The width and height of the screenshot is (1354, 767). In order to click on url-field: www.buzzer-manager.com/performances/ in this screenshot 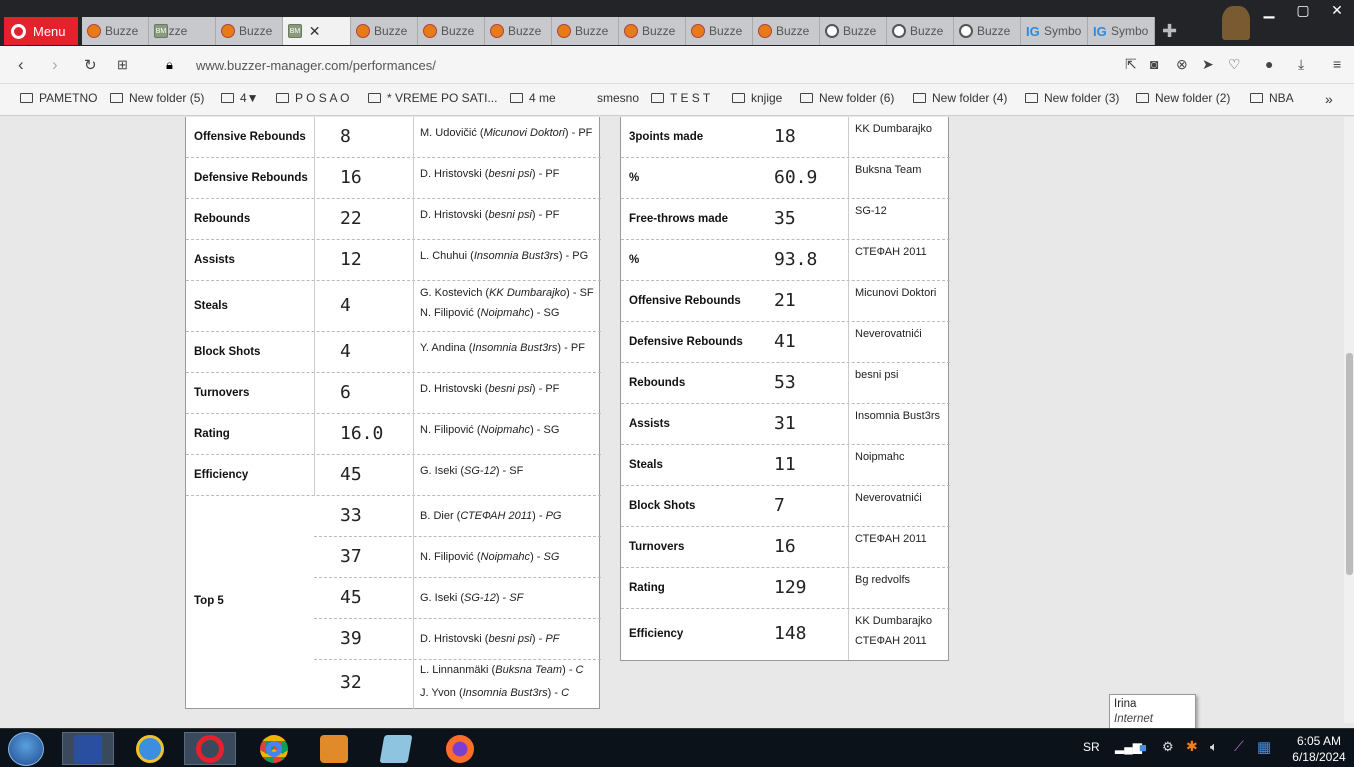, I will do `click(316, 65)`.